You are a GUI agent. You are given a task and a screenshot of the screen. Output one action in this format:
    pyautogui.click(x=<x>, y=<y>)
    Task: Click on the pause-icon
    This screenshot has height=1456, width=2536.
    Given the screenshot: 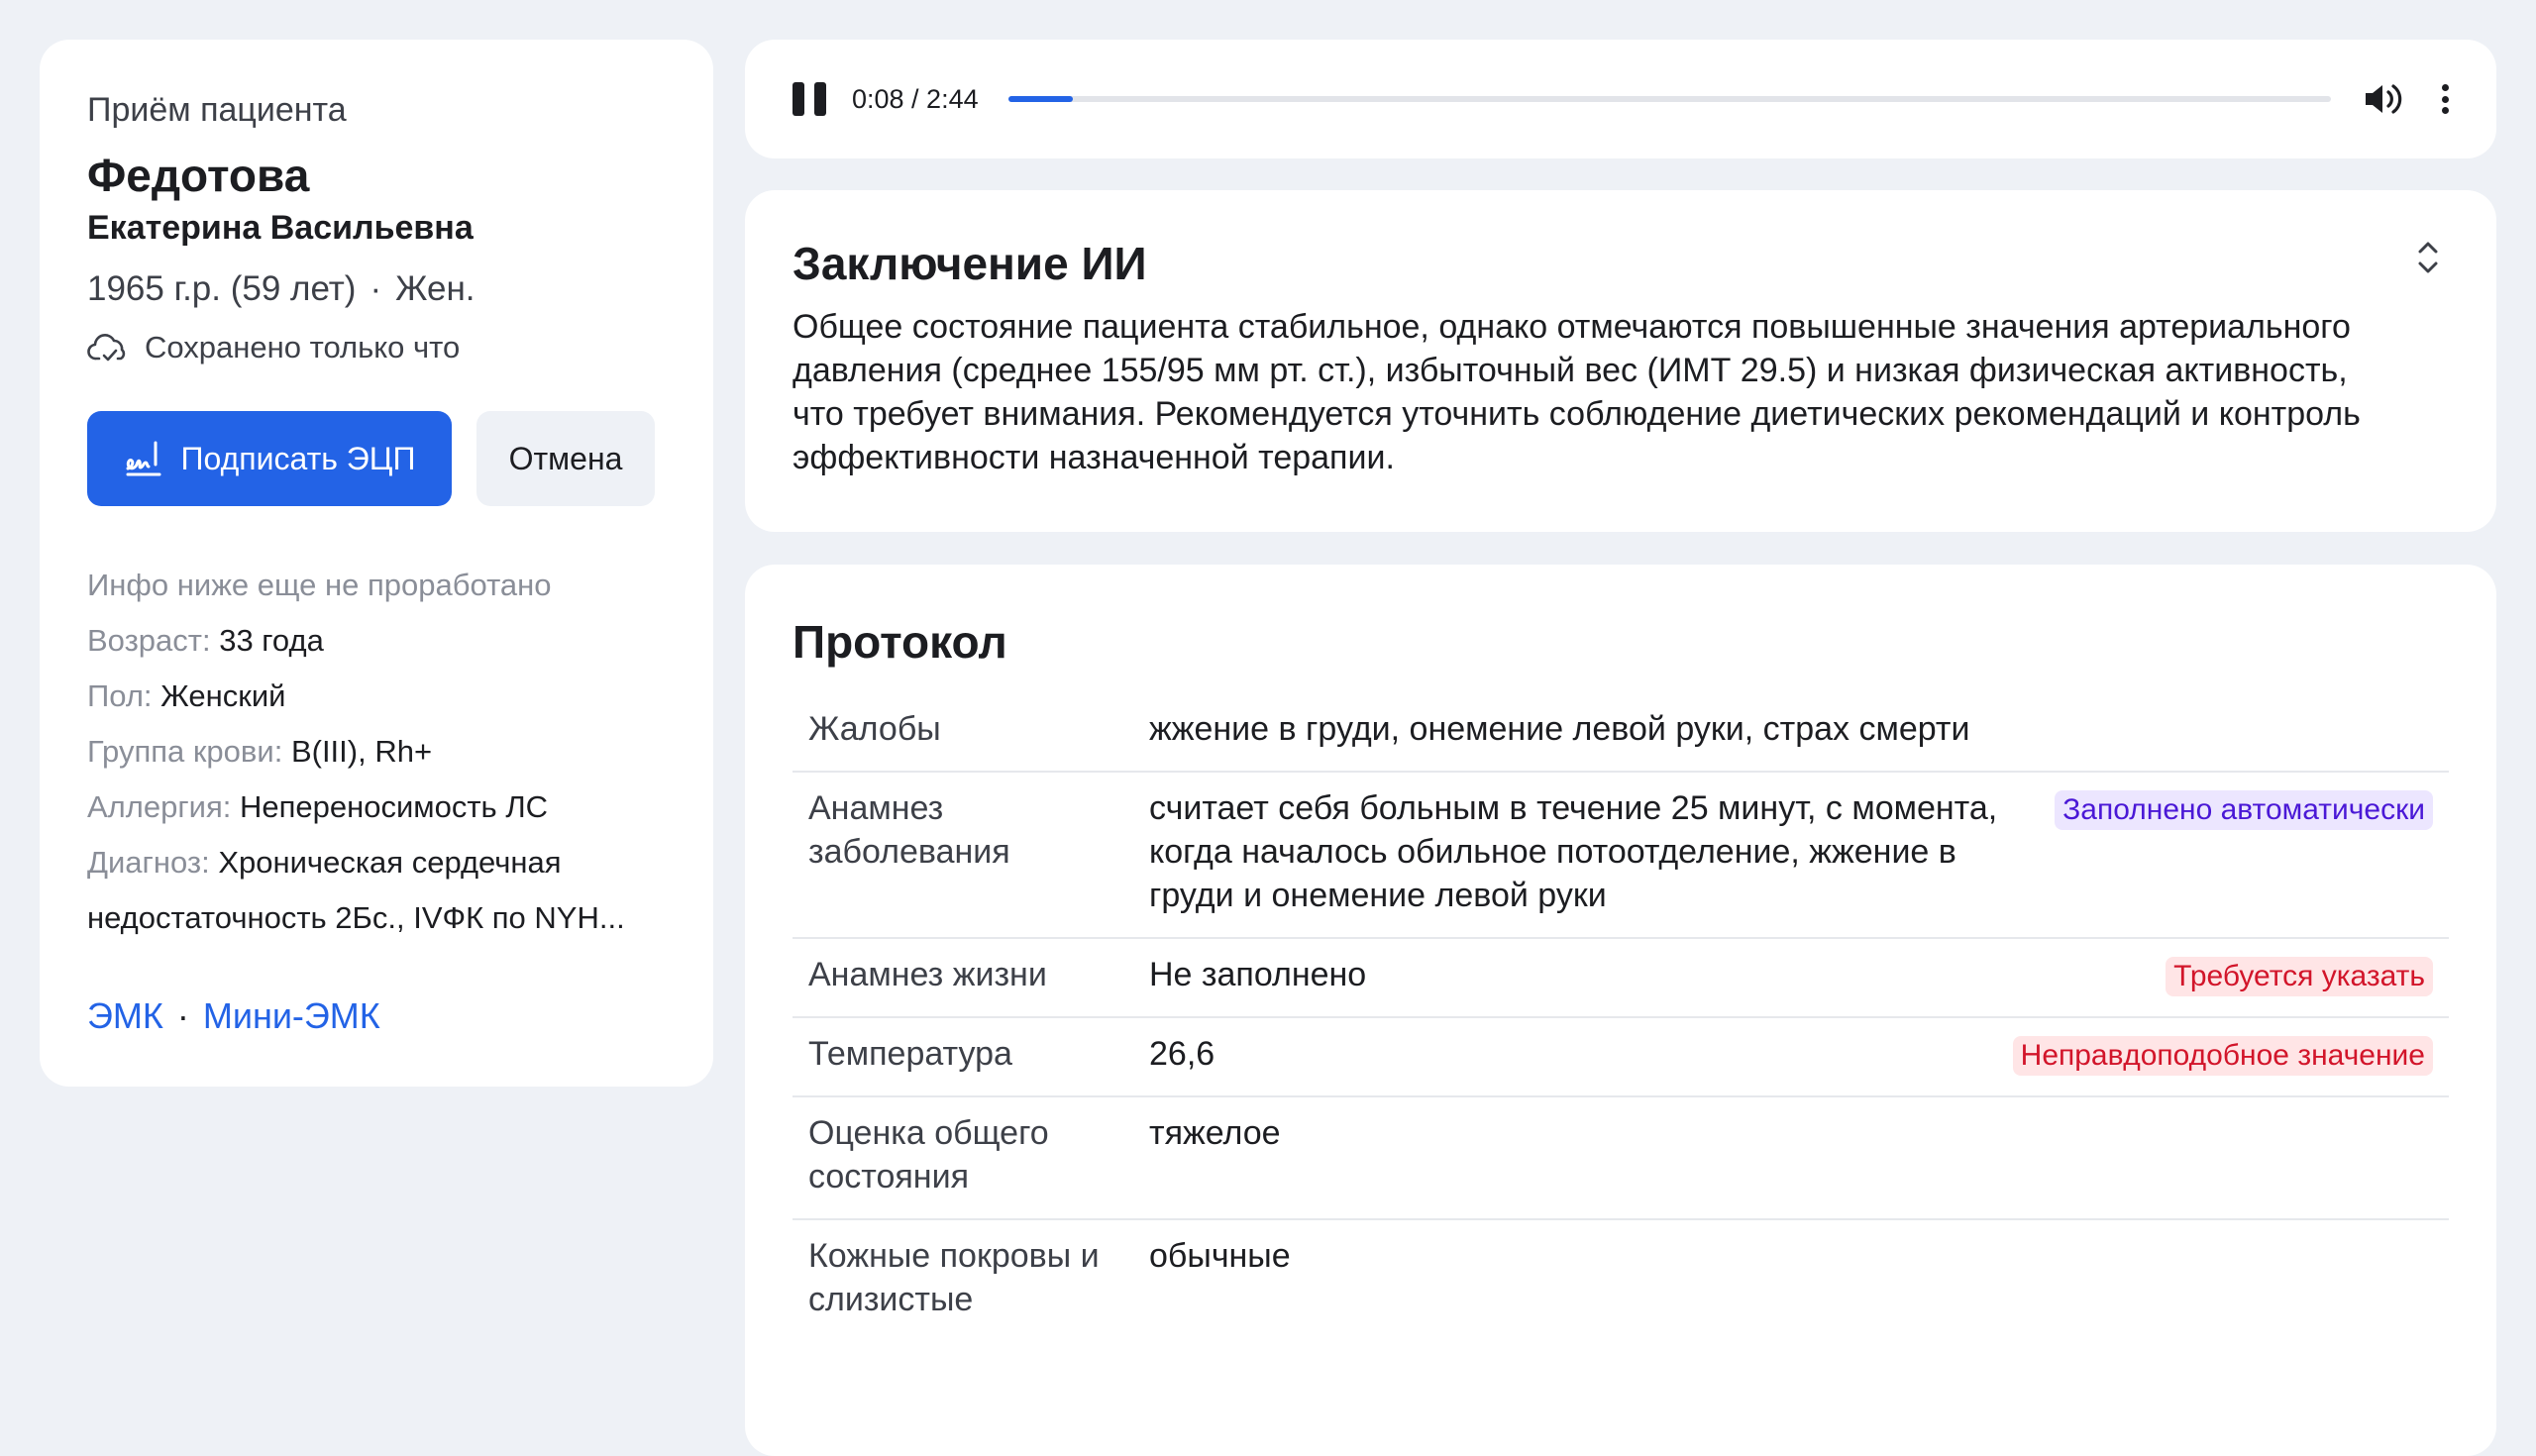 What is the action you would take?
    pyautogui.click(x=809, y=99)
    